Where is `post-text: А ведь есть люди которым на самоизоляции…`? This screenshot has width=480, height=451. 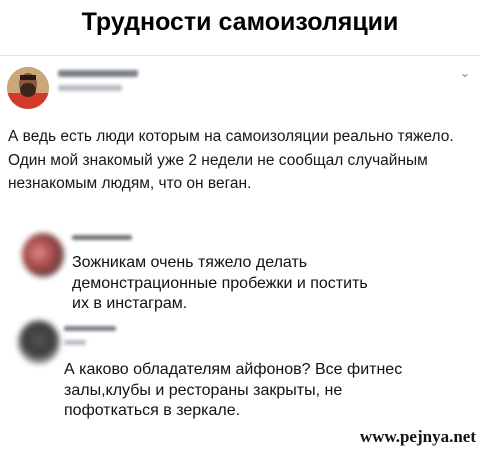
post-text: А ведь есть люди которым на самоизоляции… is located at coordinates (231, 160).